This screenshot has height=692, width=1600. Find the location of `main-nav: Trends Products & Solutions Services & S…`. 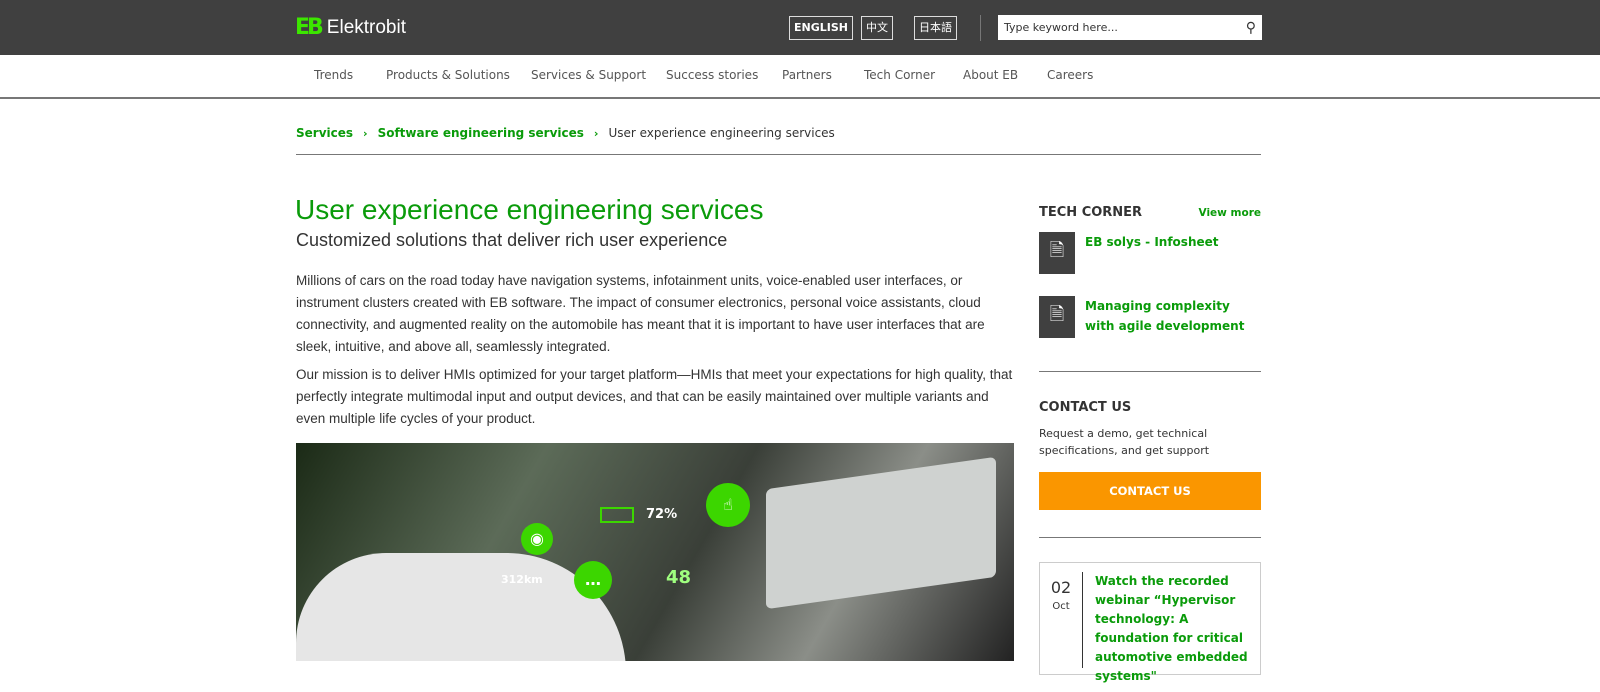

main-nav: Trends Products & Solutions Services & S… is located at coordinates (800, 77).